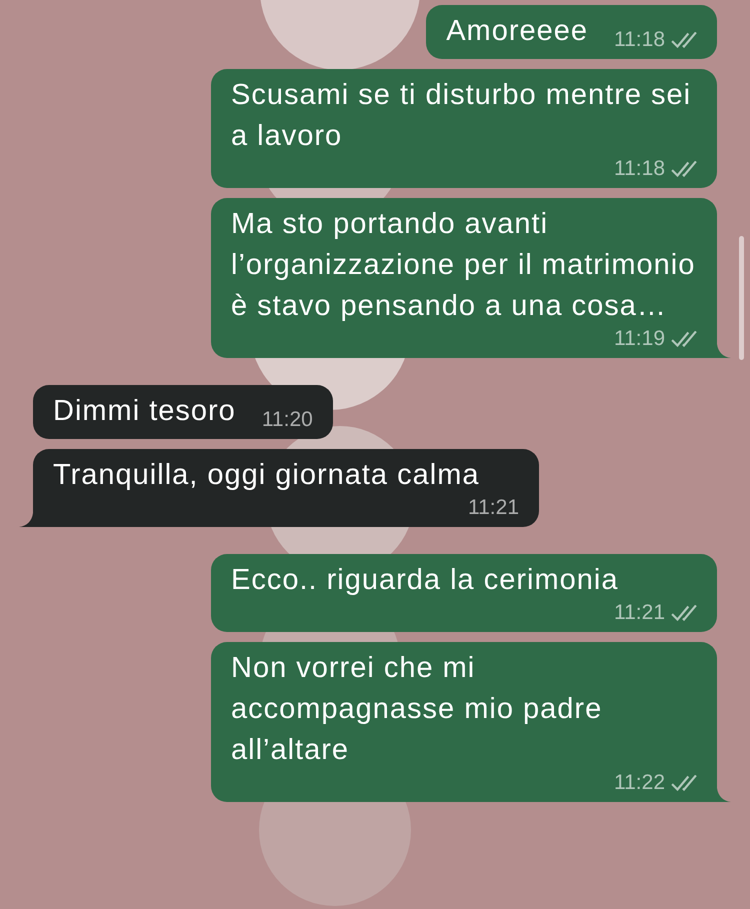  Describe the element at coordinates (517, 31) in the screenshot. I see `message-text: Amoreeee` at that location.